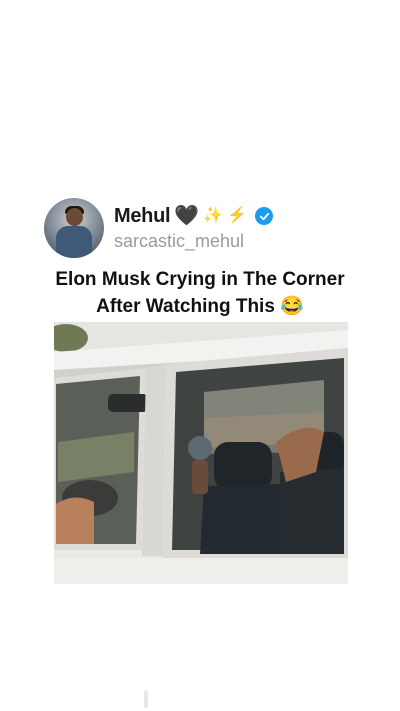 The image size is (400, 711). I want to click on author-name: Mehul, so click(142, 216).